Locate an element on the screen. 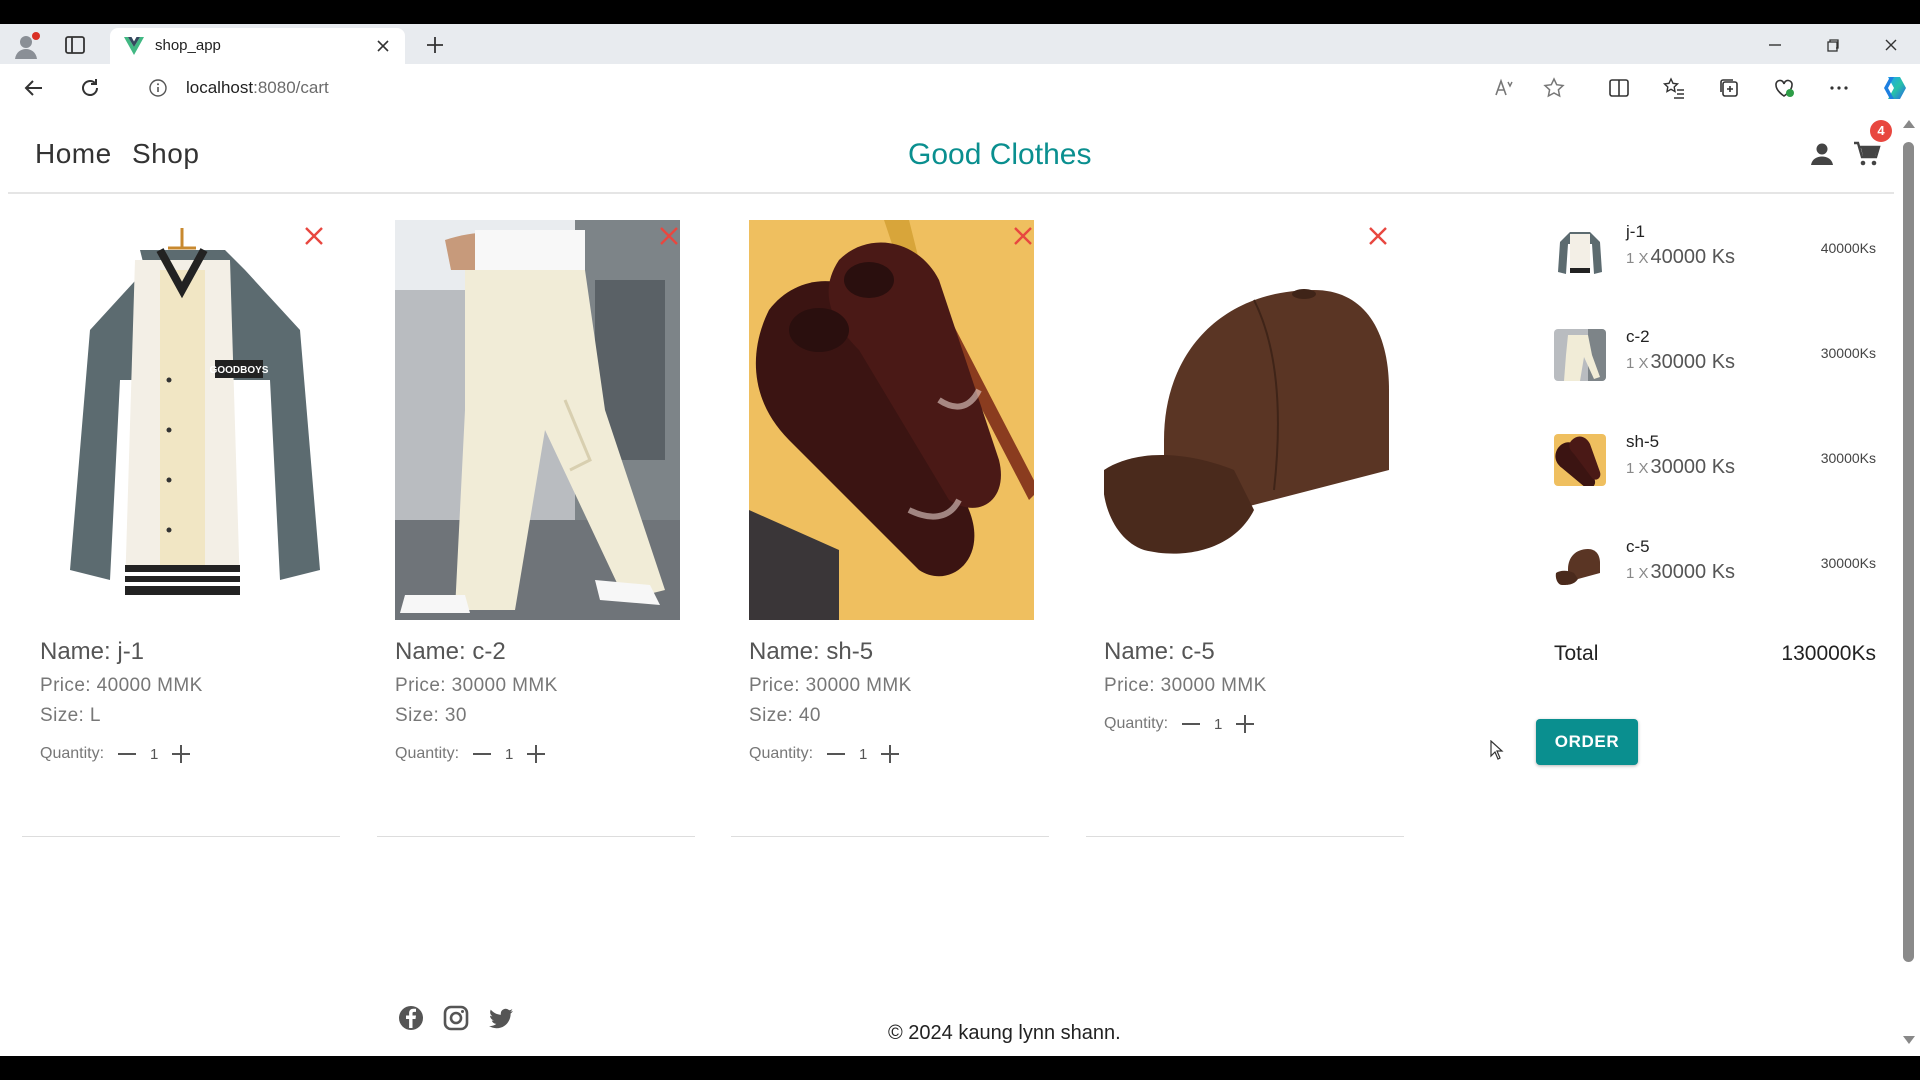  summary-unit-price: 40000 Ks is located at coordinates (1693, 257).